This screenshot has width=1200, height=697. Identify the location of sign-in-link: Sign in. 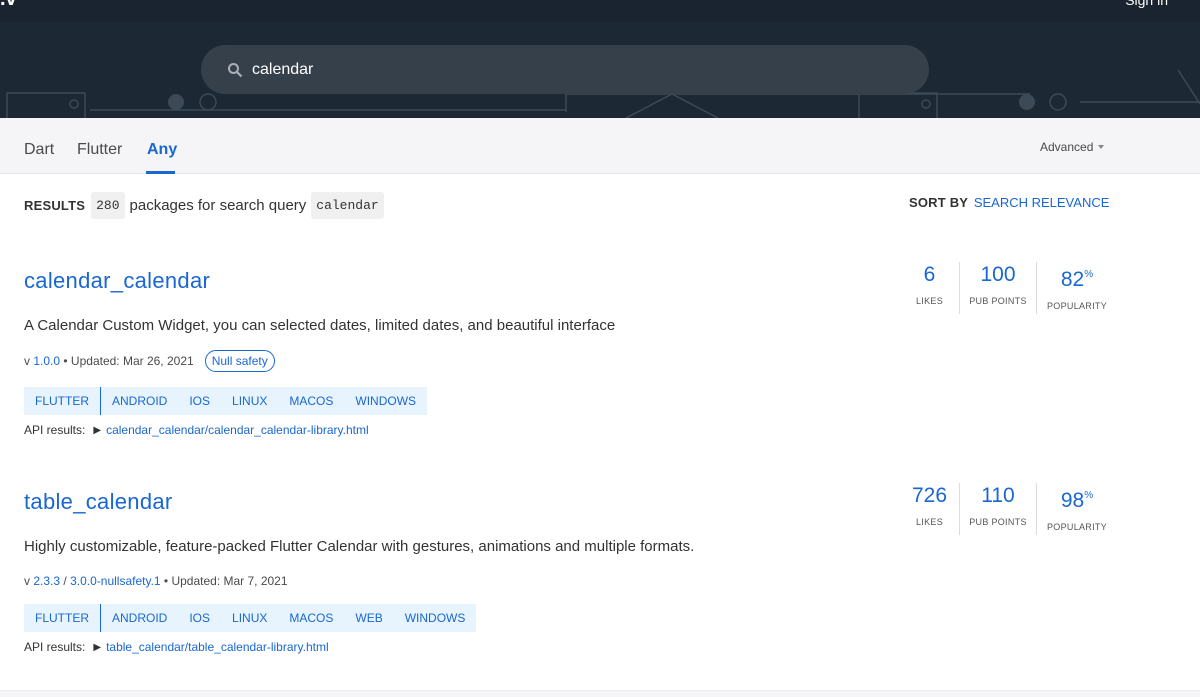
(1146, 4).